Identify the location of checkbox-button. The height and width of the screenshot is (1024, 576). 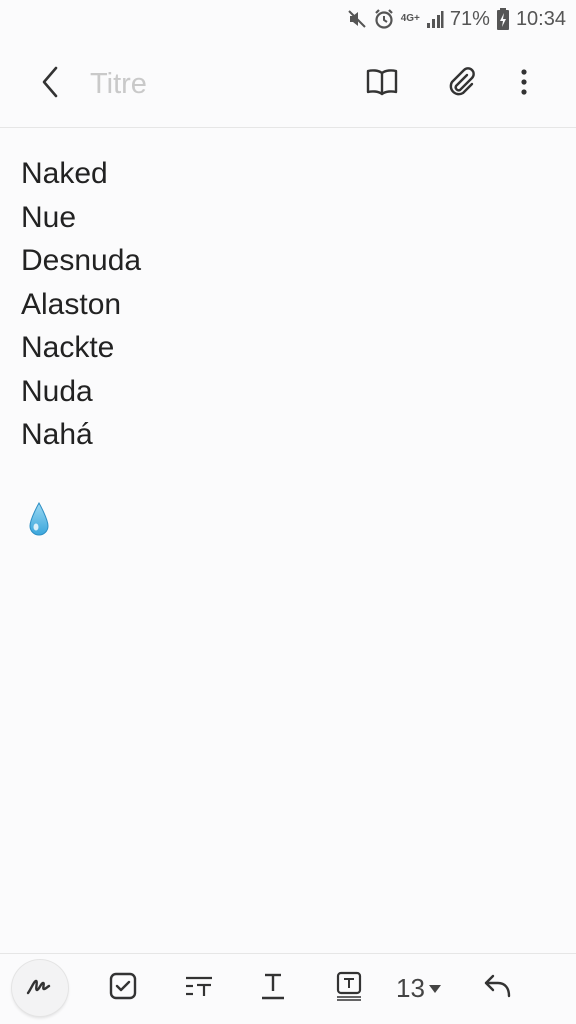
(123, 988).